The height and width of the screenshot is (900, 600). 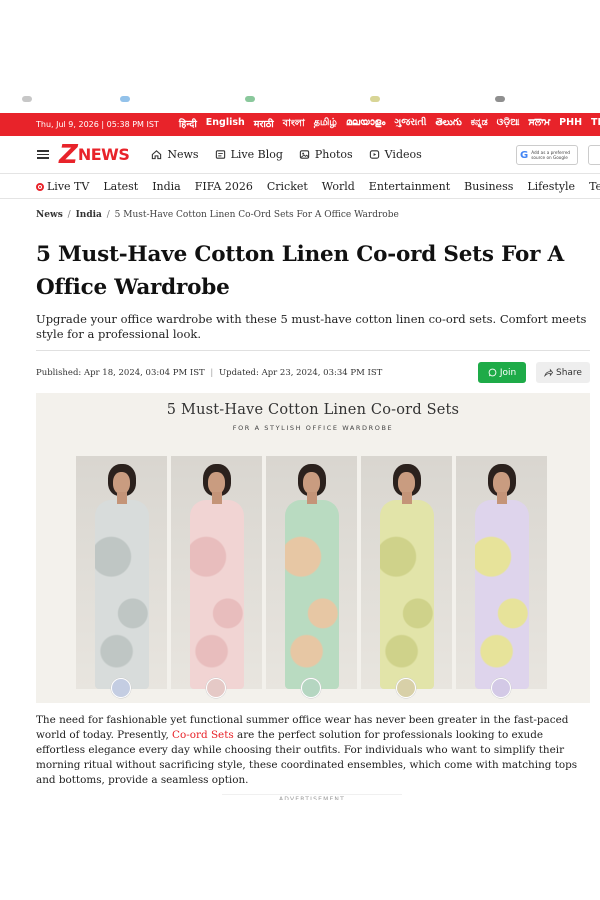 I want to click on header-nav-label: Live Blog, so click(x=256, y=154).